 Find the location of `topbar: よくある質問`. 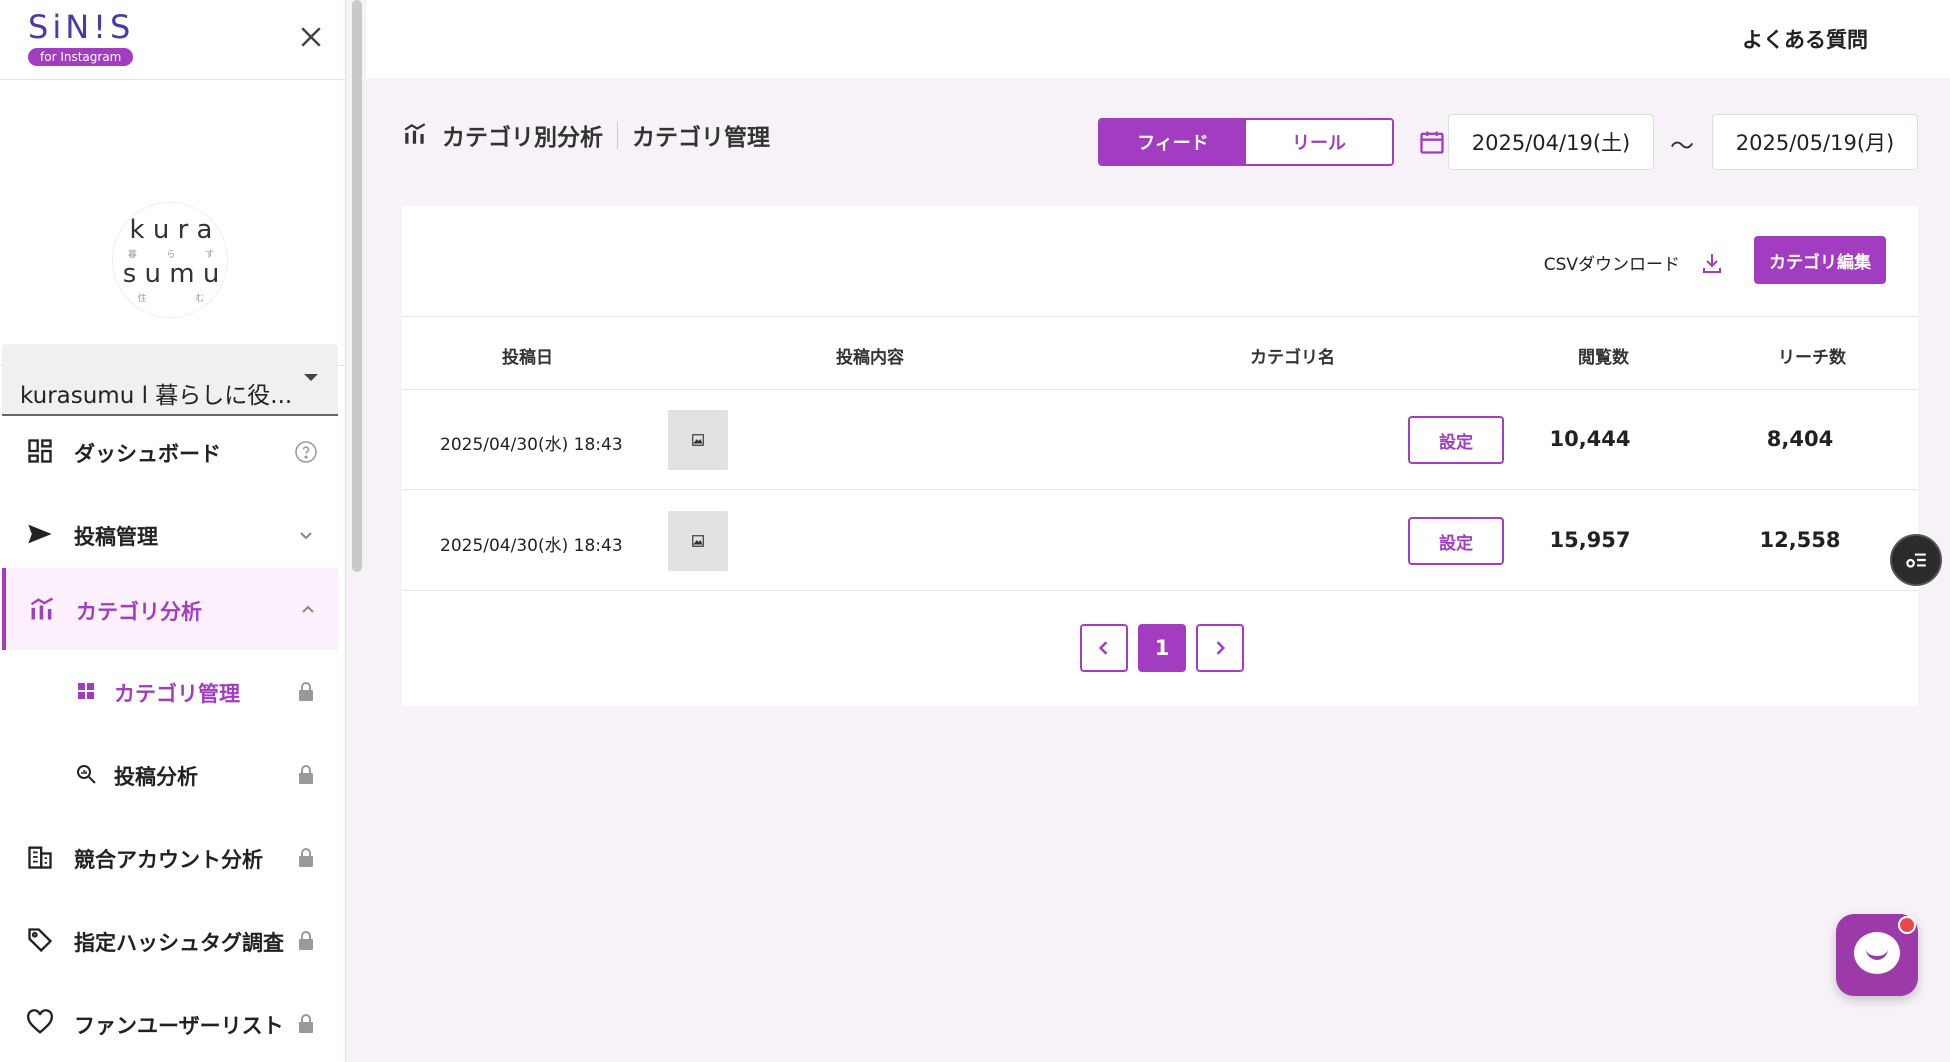

topbar: よくある質問 is located at coordinates (1158, 39).